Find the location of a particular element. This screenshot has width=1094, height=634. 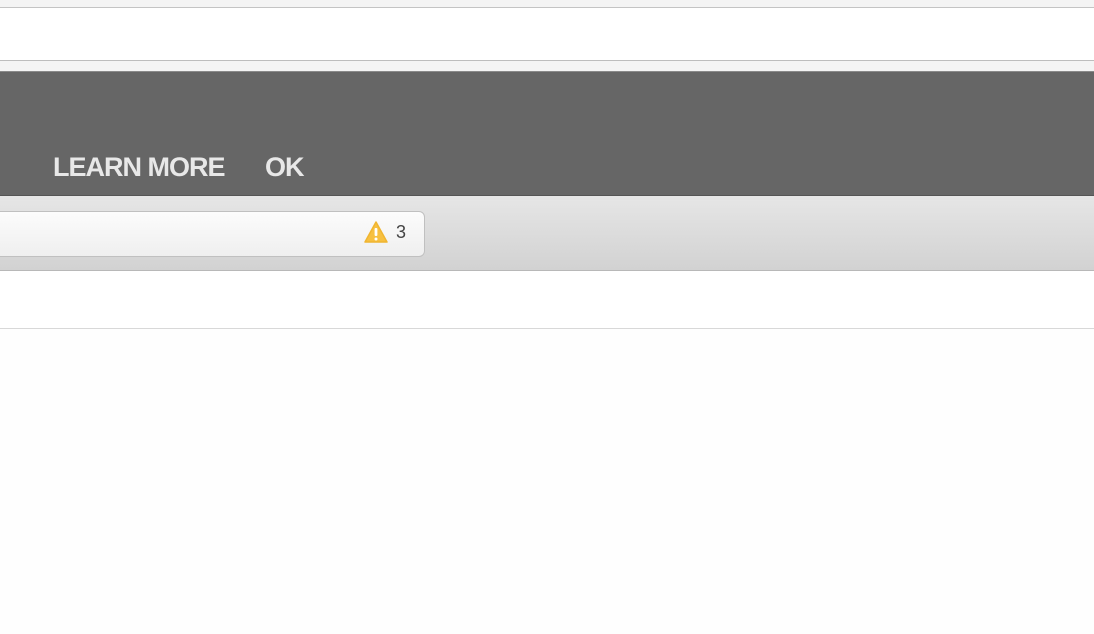

header-bar is located at coordinates (547, 34).